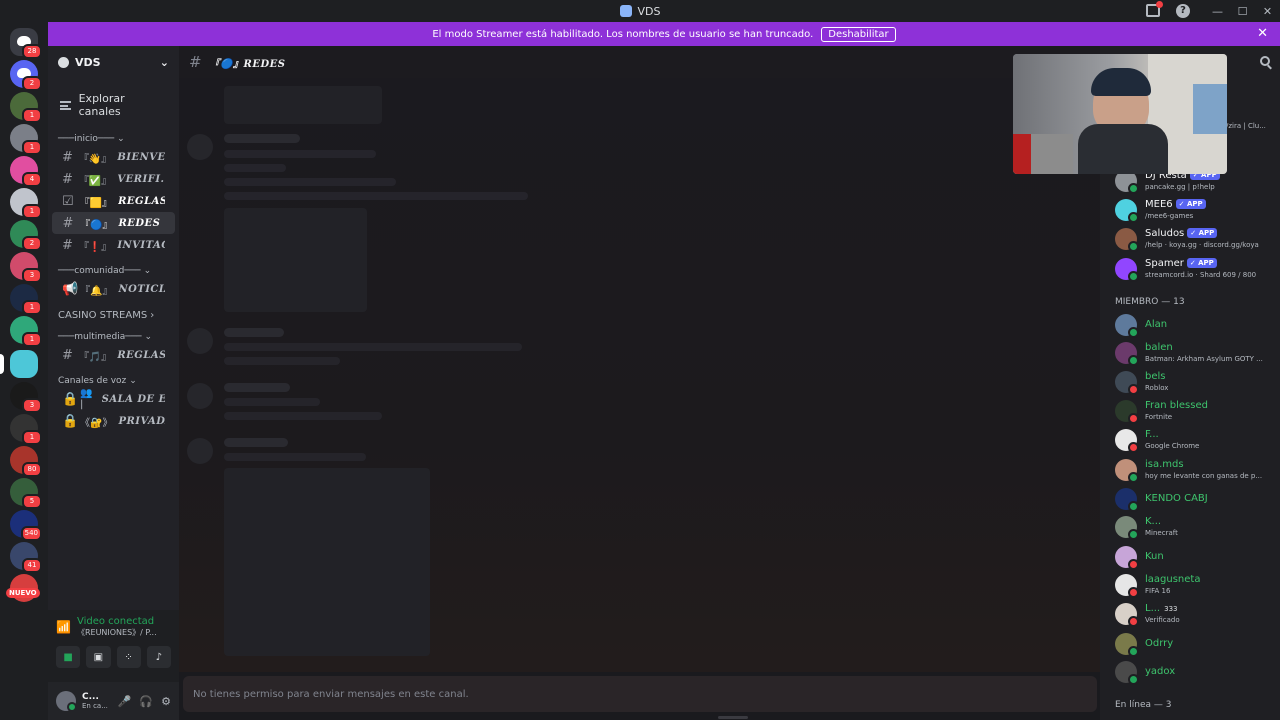 The image size is (1280, 720). Describe the element at coordinates (166, 701) in the screenshot. I see `gear-icon: ⚙` at that location.